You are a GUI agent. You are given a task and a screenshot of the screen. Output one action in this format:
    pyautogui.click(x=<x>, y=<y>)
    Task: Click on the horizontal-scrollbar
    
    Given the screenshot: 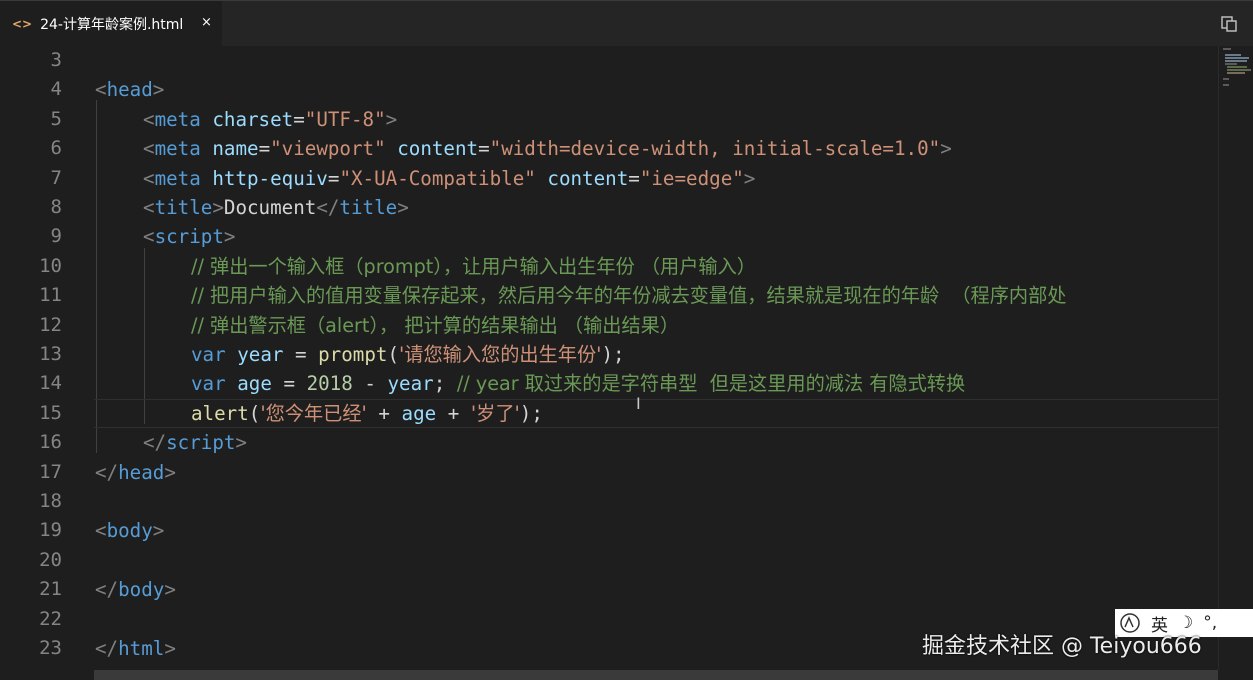 What is the action you would take?
    pyautogui.click(x=656, y=675)
    